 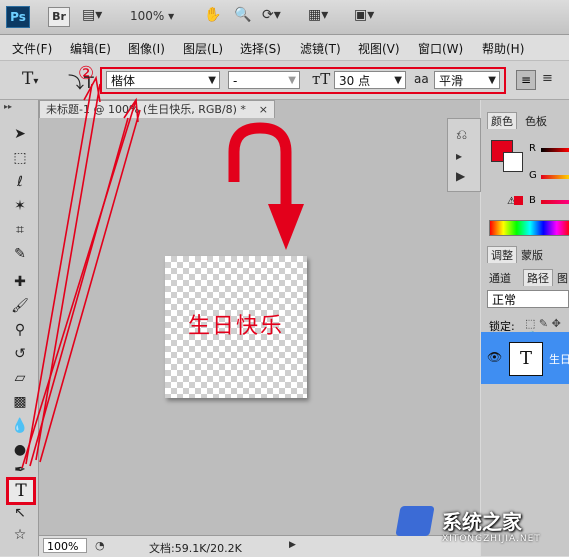 What do you see at coordinates (538, 277) in the screenshot?
I see `tab-paths: 路径` at bounding box center [538, 277].